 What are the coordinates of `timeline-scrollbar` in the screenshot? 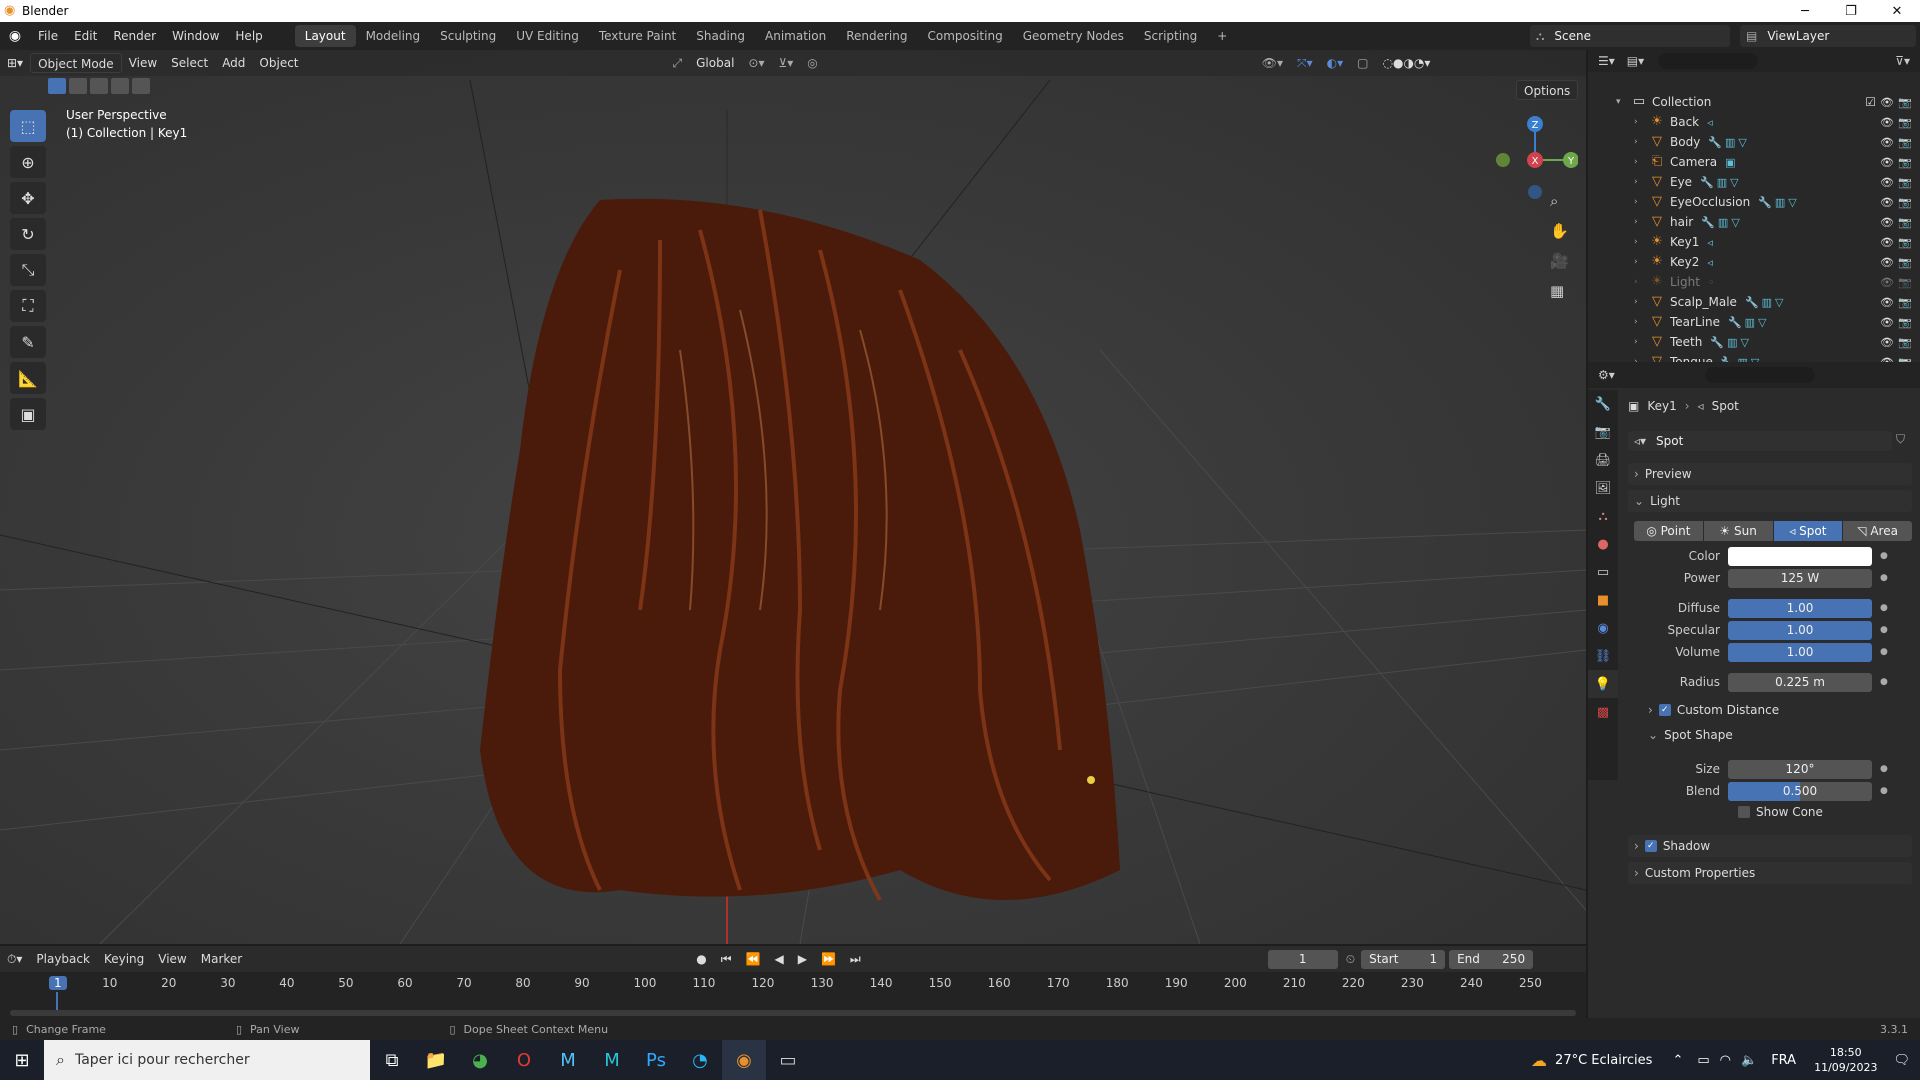 It's located at (793, 1013).